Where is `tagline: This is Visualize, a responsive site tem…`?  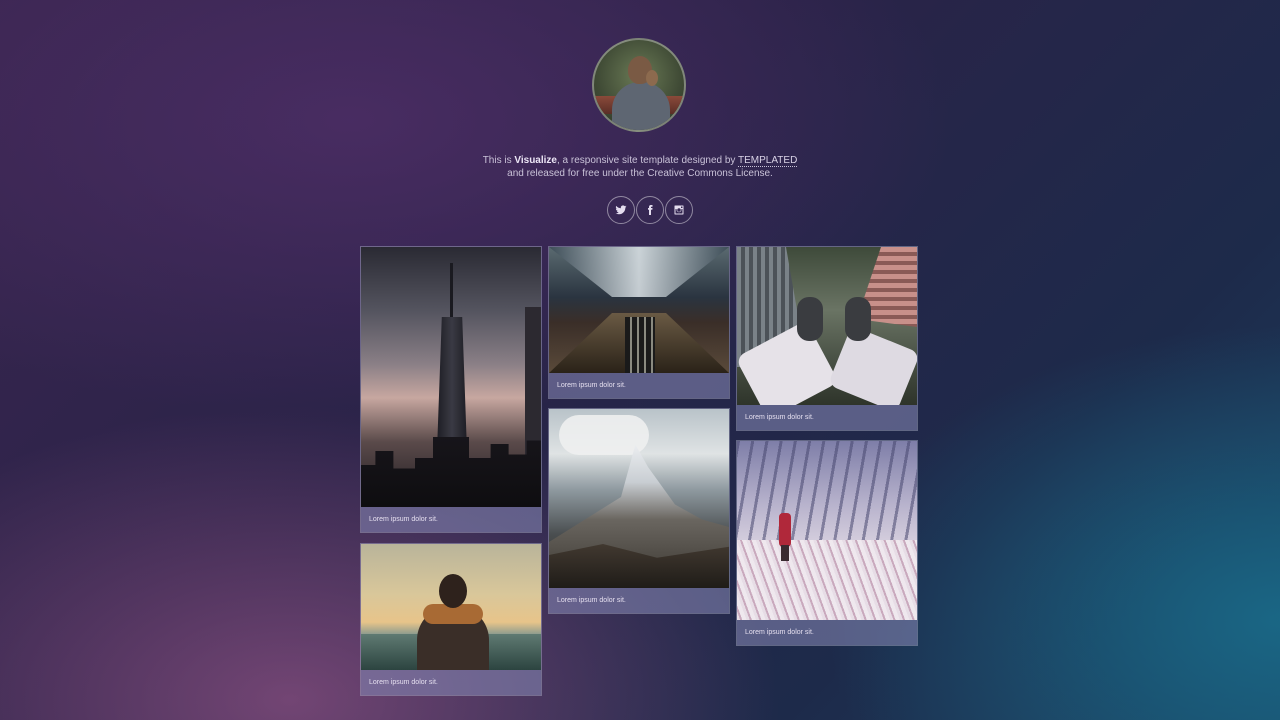 tagline: This is Visualize, a responsive site tem… is located at coordinates (640, 167).